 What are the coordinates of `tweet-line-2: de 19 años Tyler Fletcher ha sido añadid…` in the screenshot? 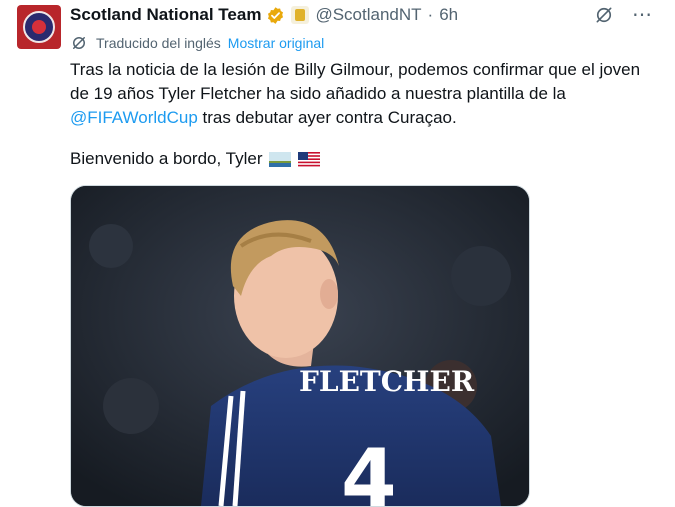 It's located at (318, 93).